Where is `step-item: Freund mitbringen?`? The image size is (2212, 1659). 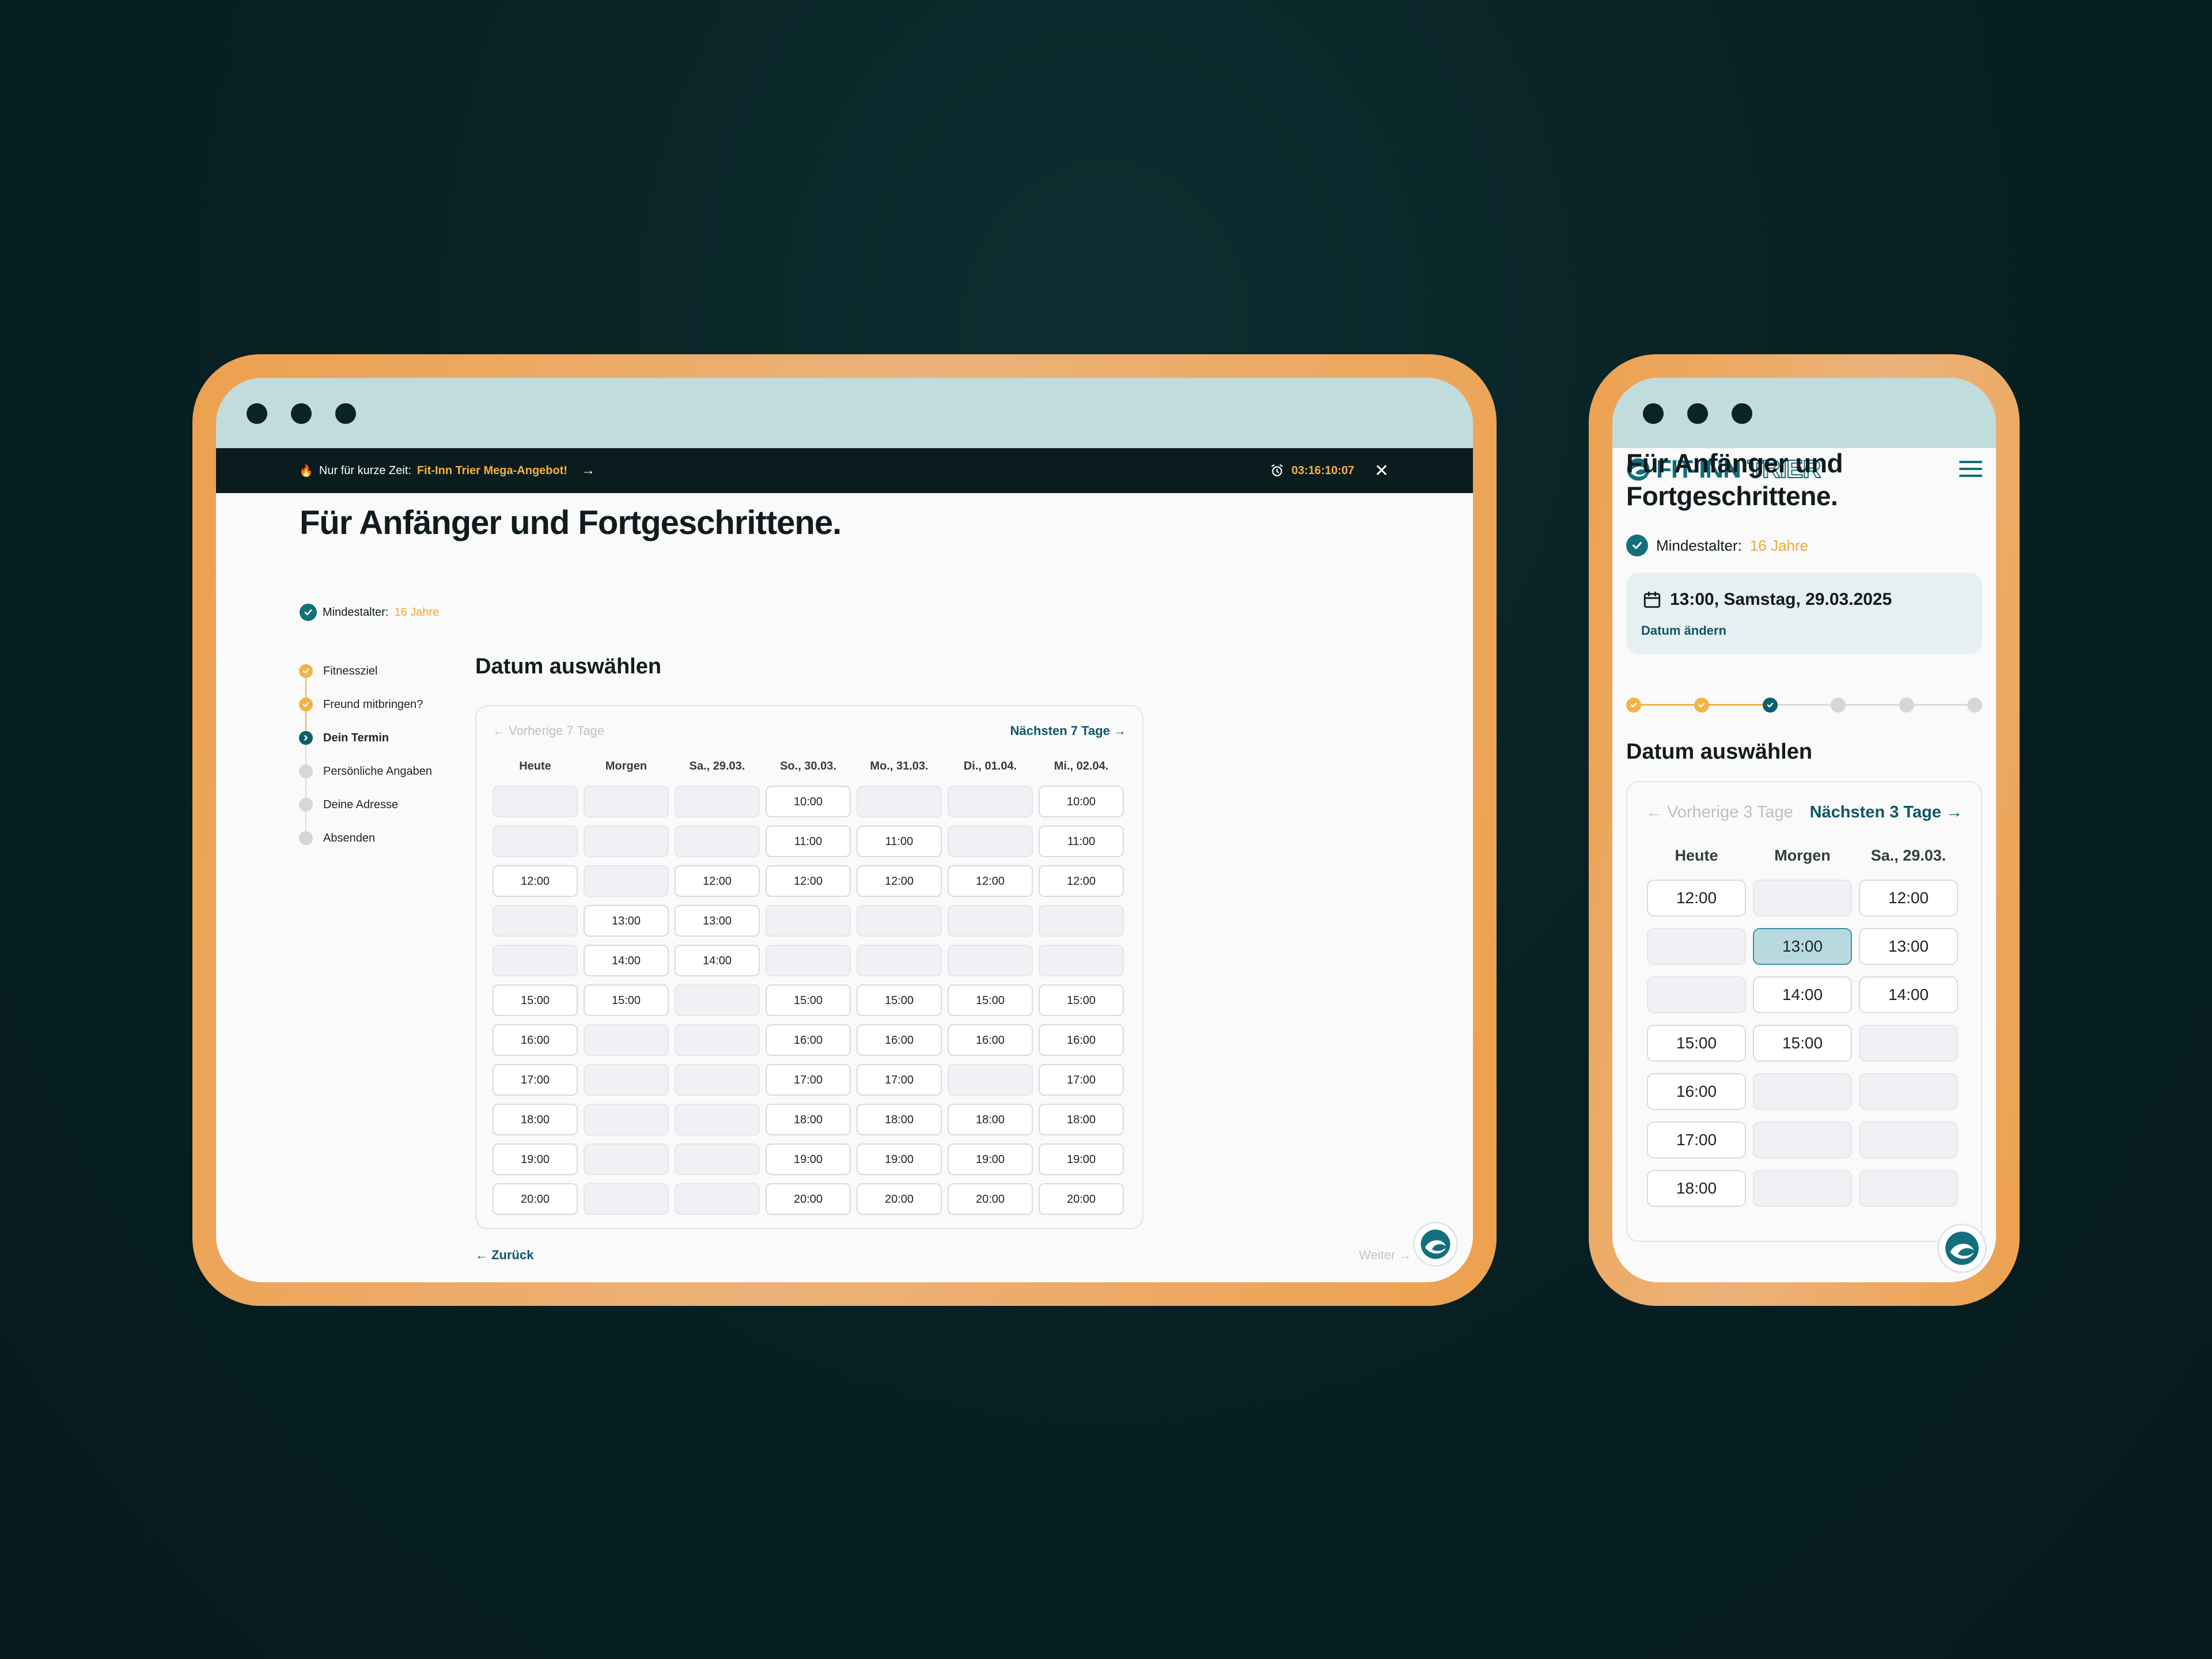
step-item: Freund mitbringen? is located at coordinates (379, 709).